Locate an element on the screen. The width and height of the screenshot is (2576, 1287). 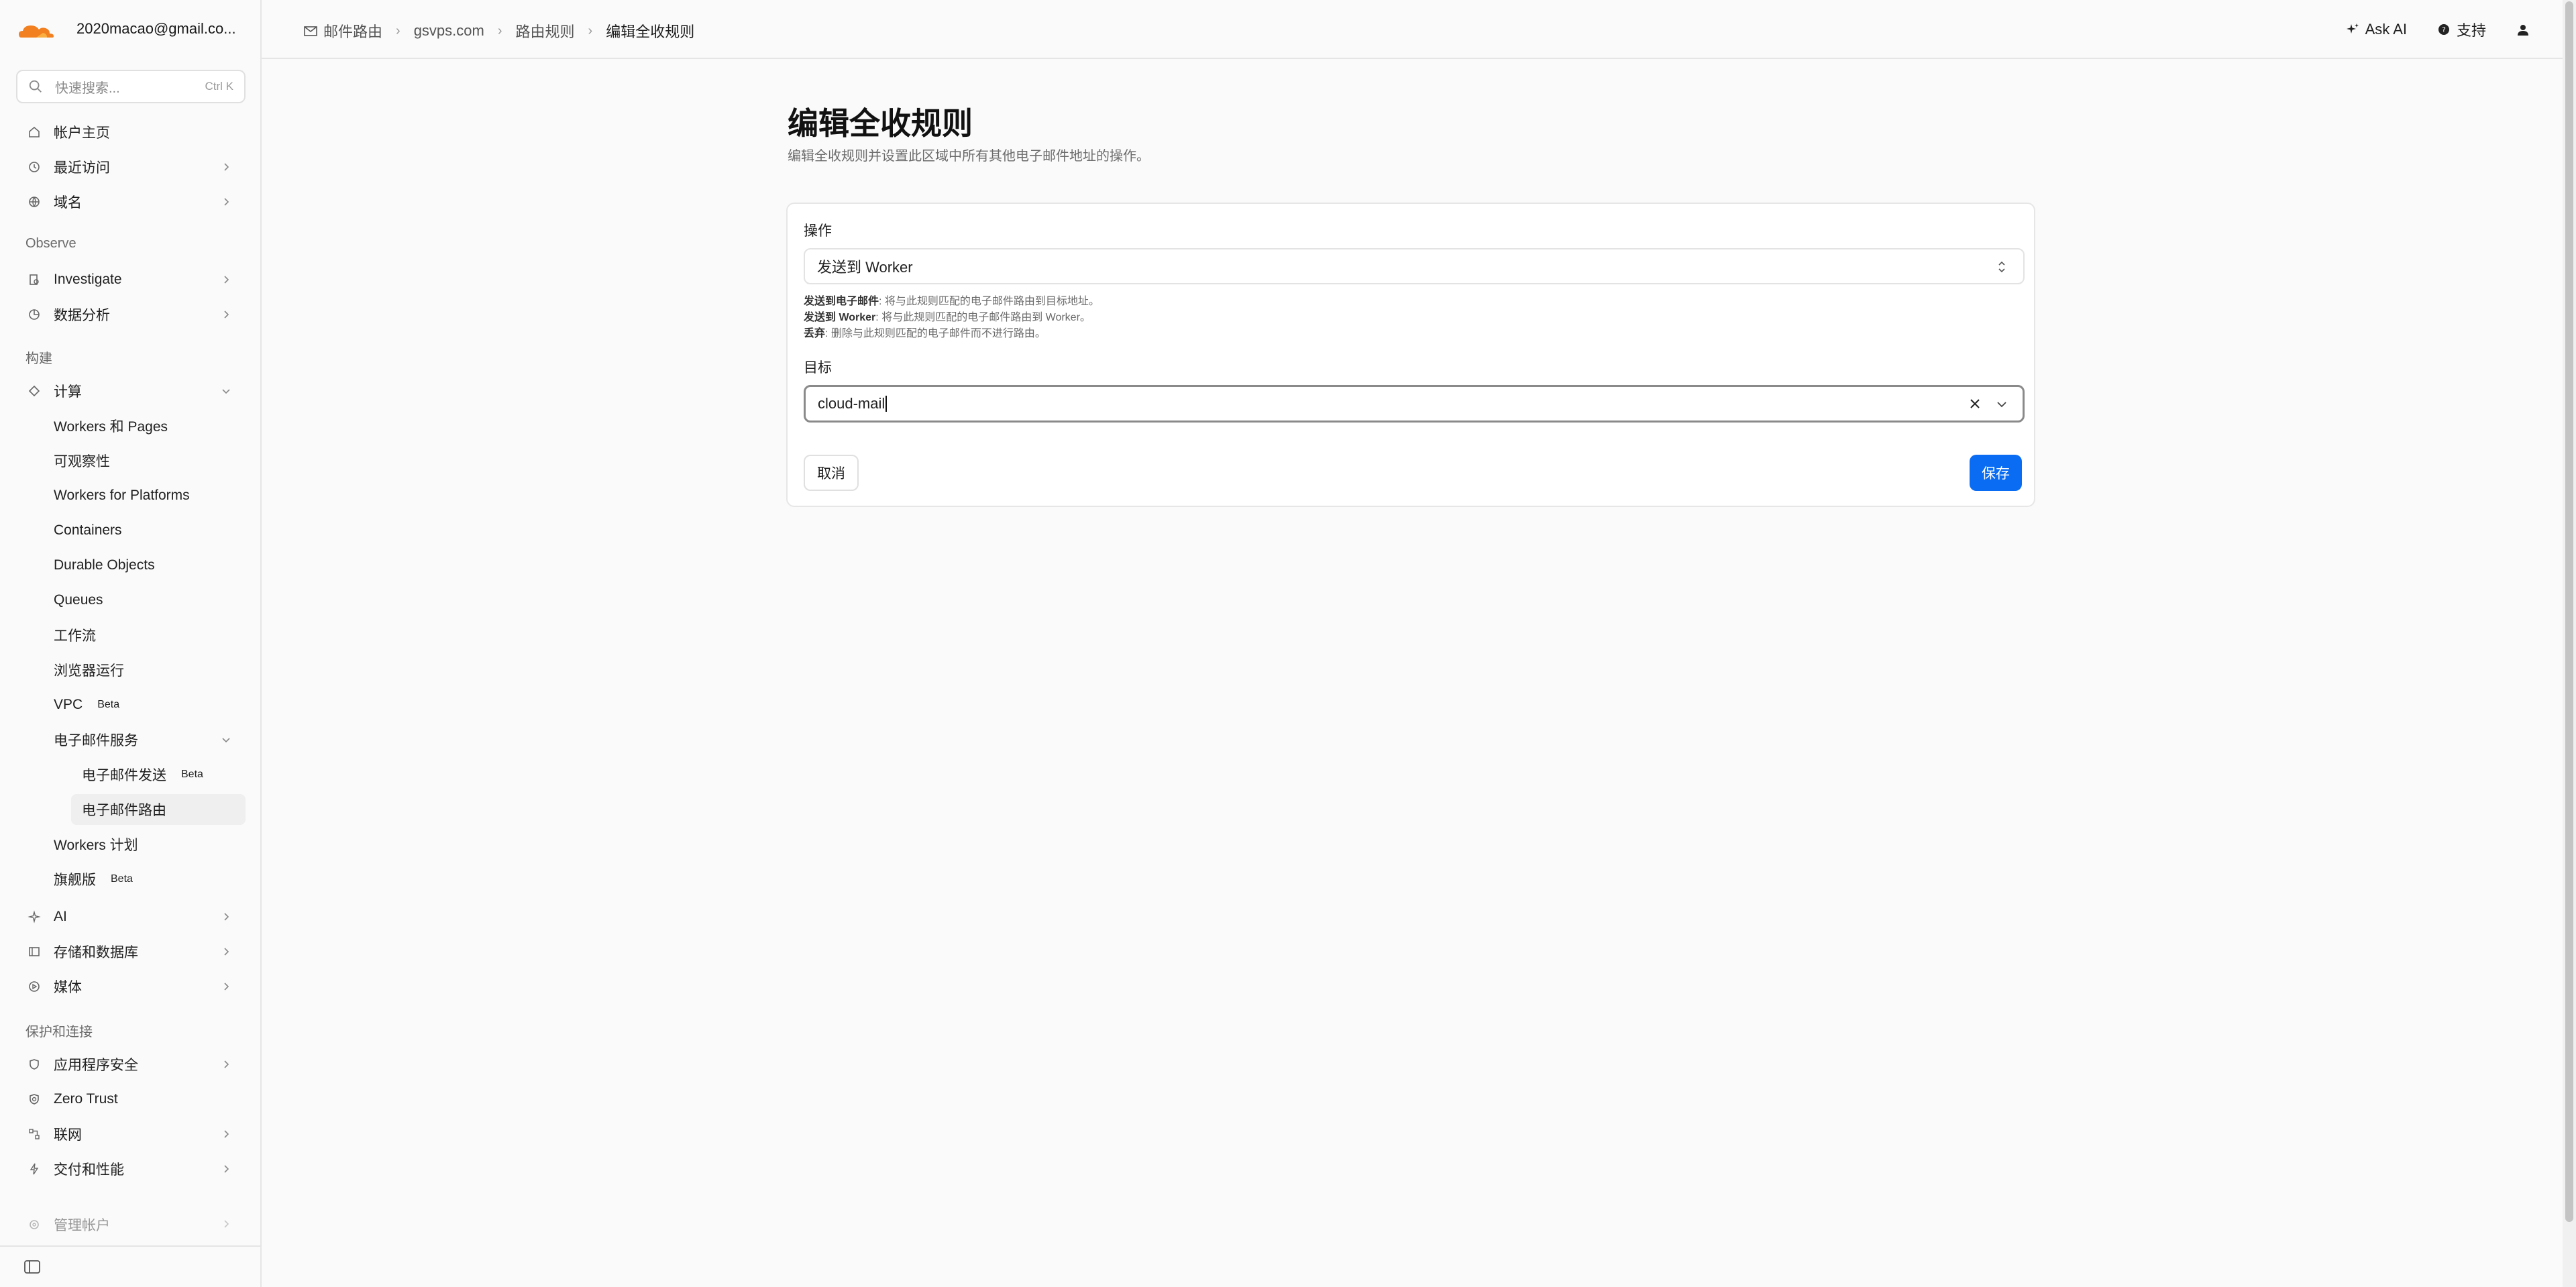
user-icon is located at coordinates (2523, 30).